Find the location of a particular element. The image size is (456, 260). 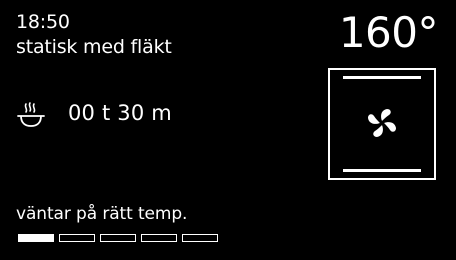

fan-icon is located at coordinates (382, 123).